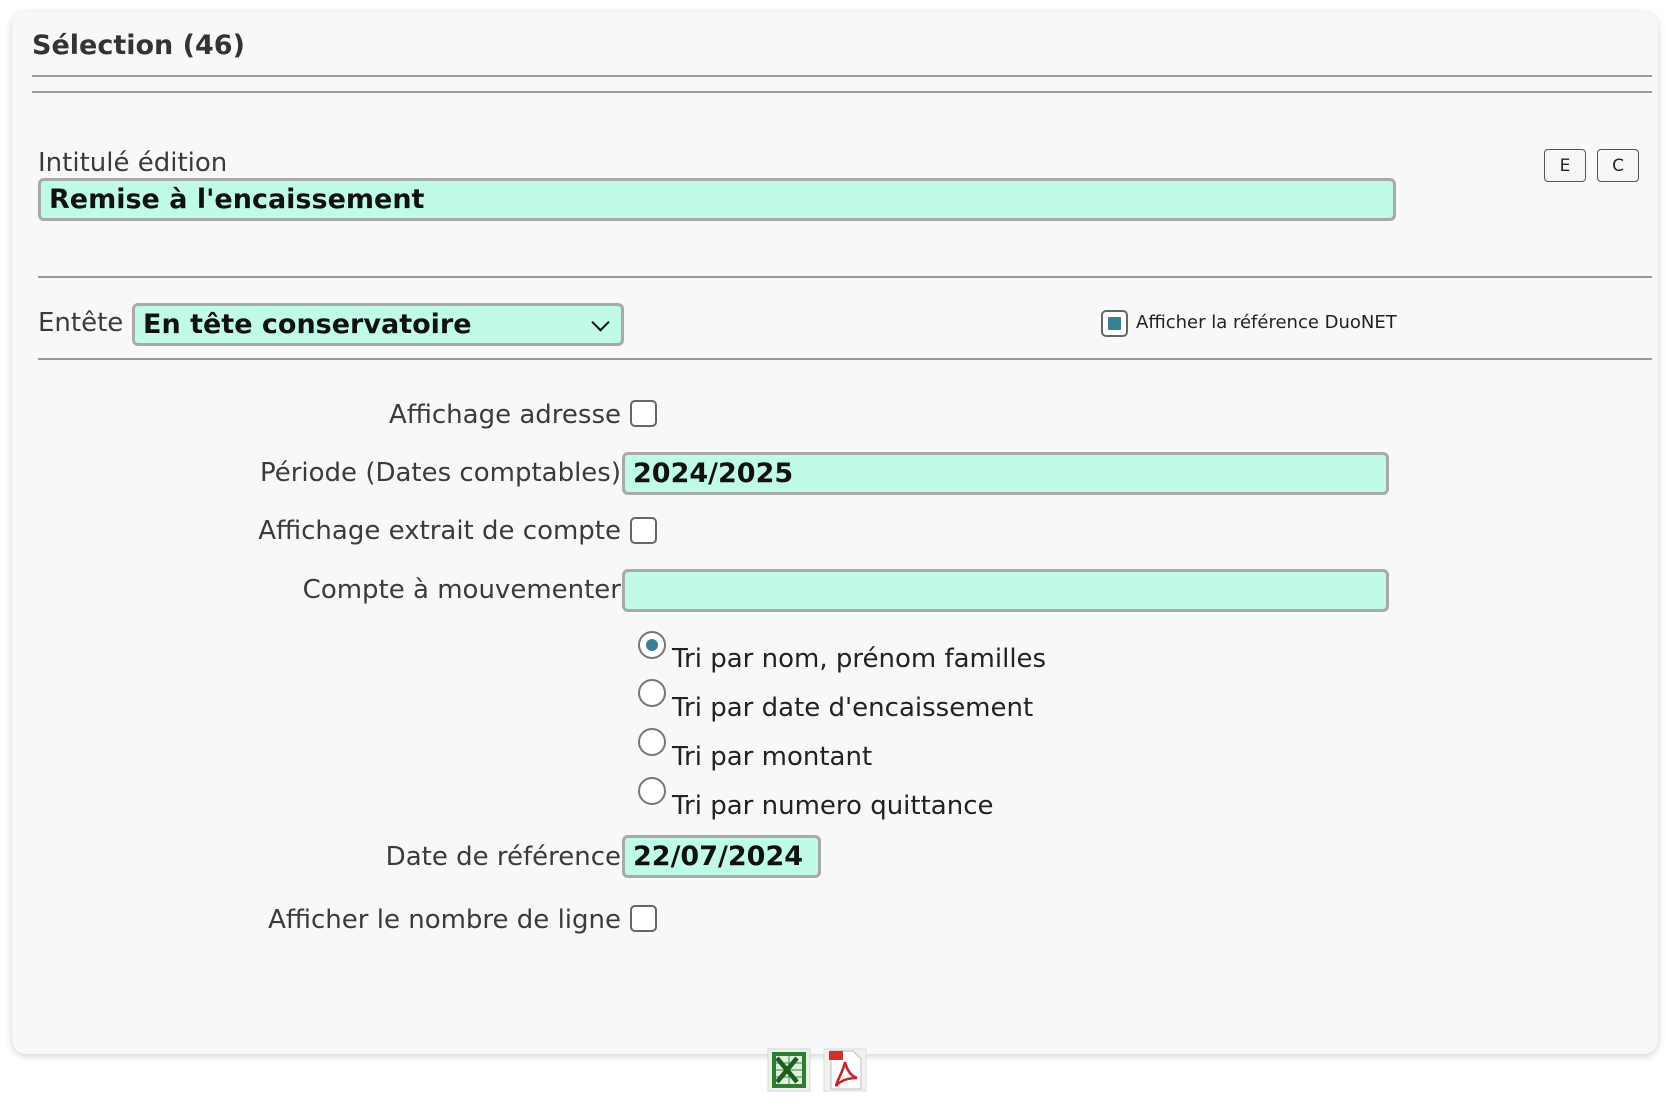 Image resolution: width=1666 pixels, height=1109 pixels. I want to click on title-divider-bottom, so click(842, 92).